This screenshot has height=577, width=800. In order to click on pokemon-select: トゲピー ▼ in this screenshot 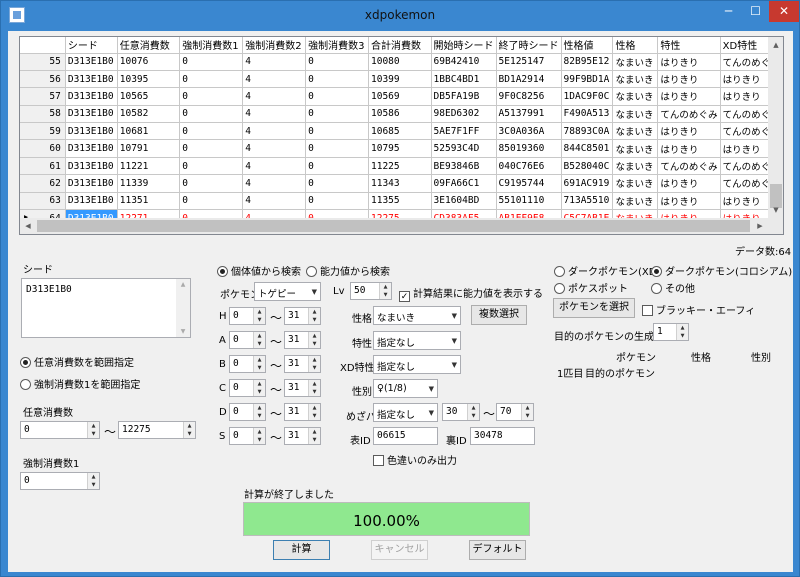, I will do `click(287, 291)`.